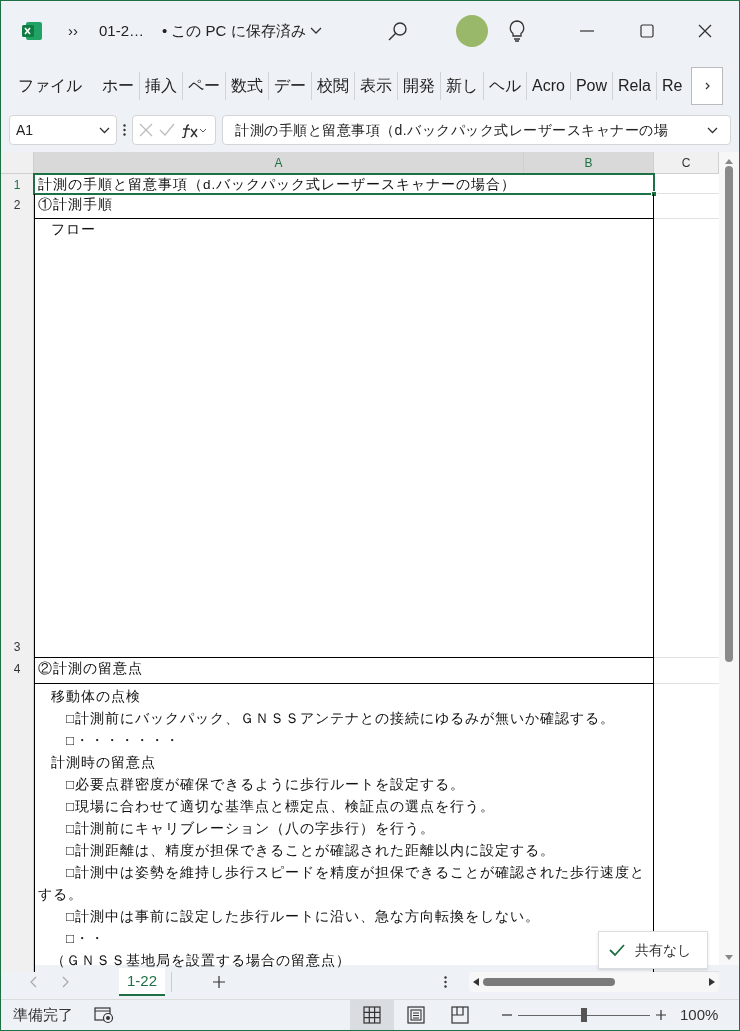  Describe the element at coordinates (281, 807) in the screenshot. I see `cell-text: □現場に合わせて適切な基準点と標定点、検証点の選点を行う。` at that location.